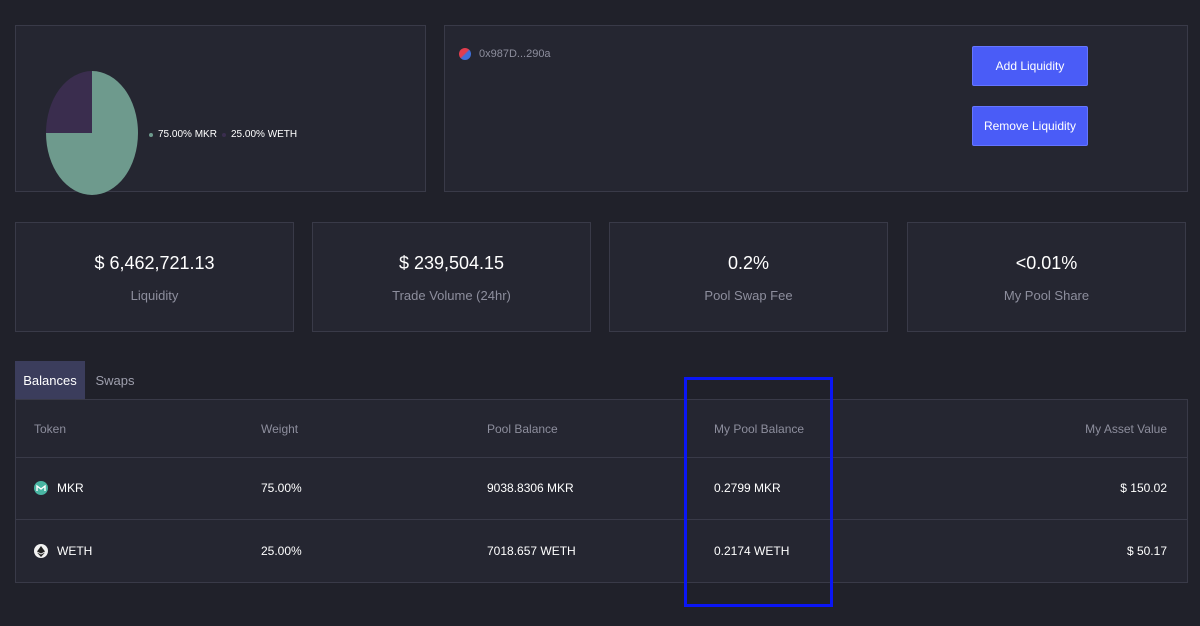 Image resolution: width=1200 pixels, height=626 pixels. I want to click on stat-label-liquidity: Liquidity, so click(154, 295).